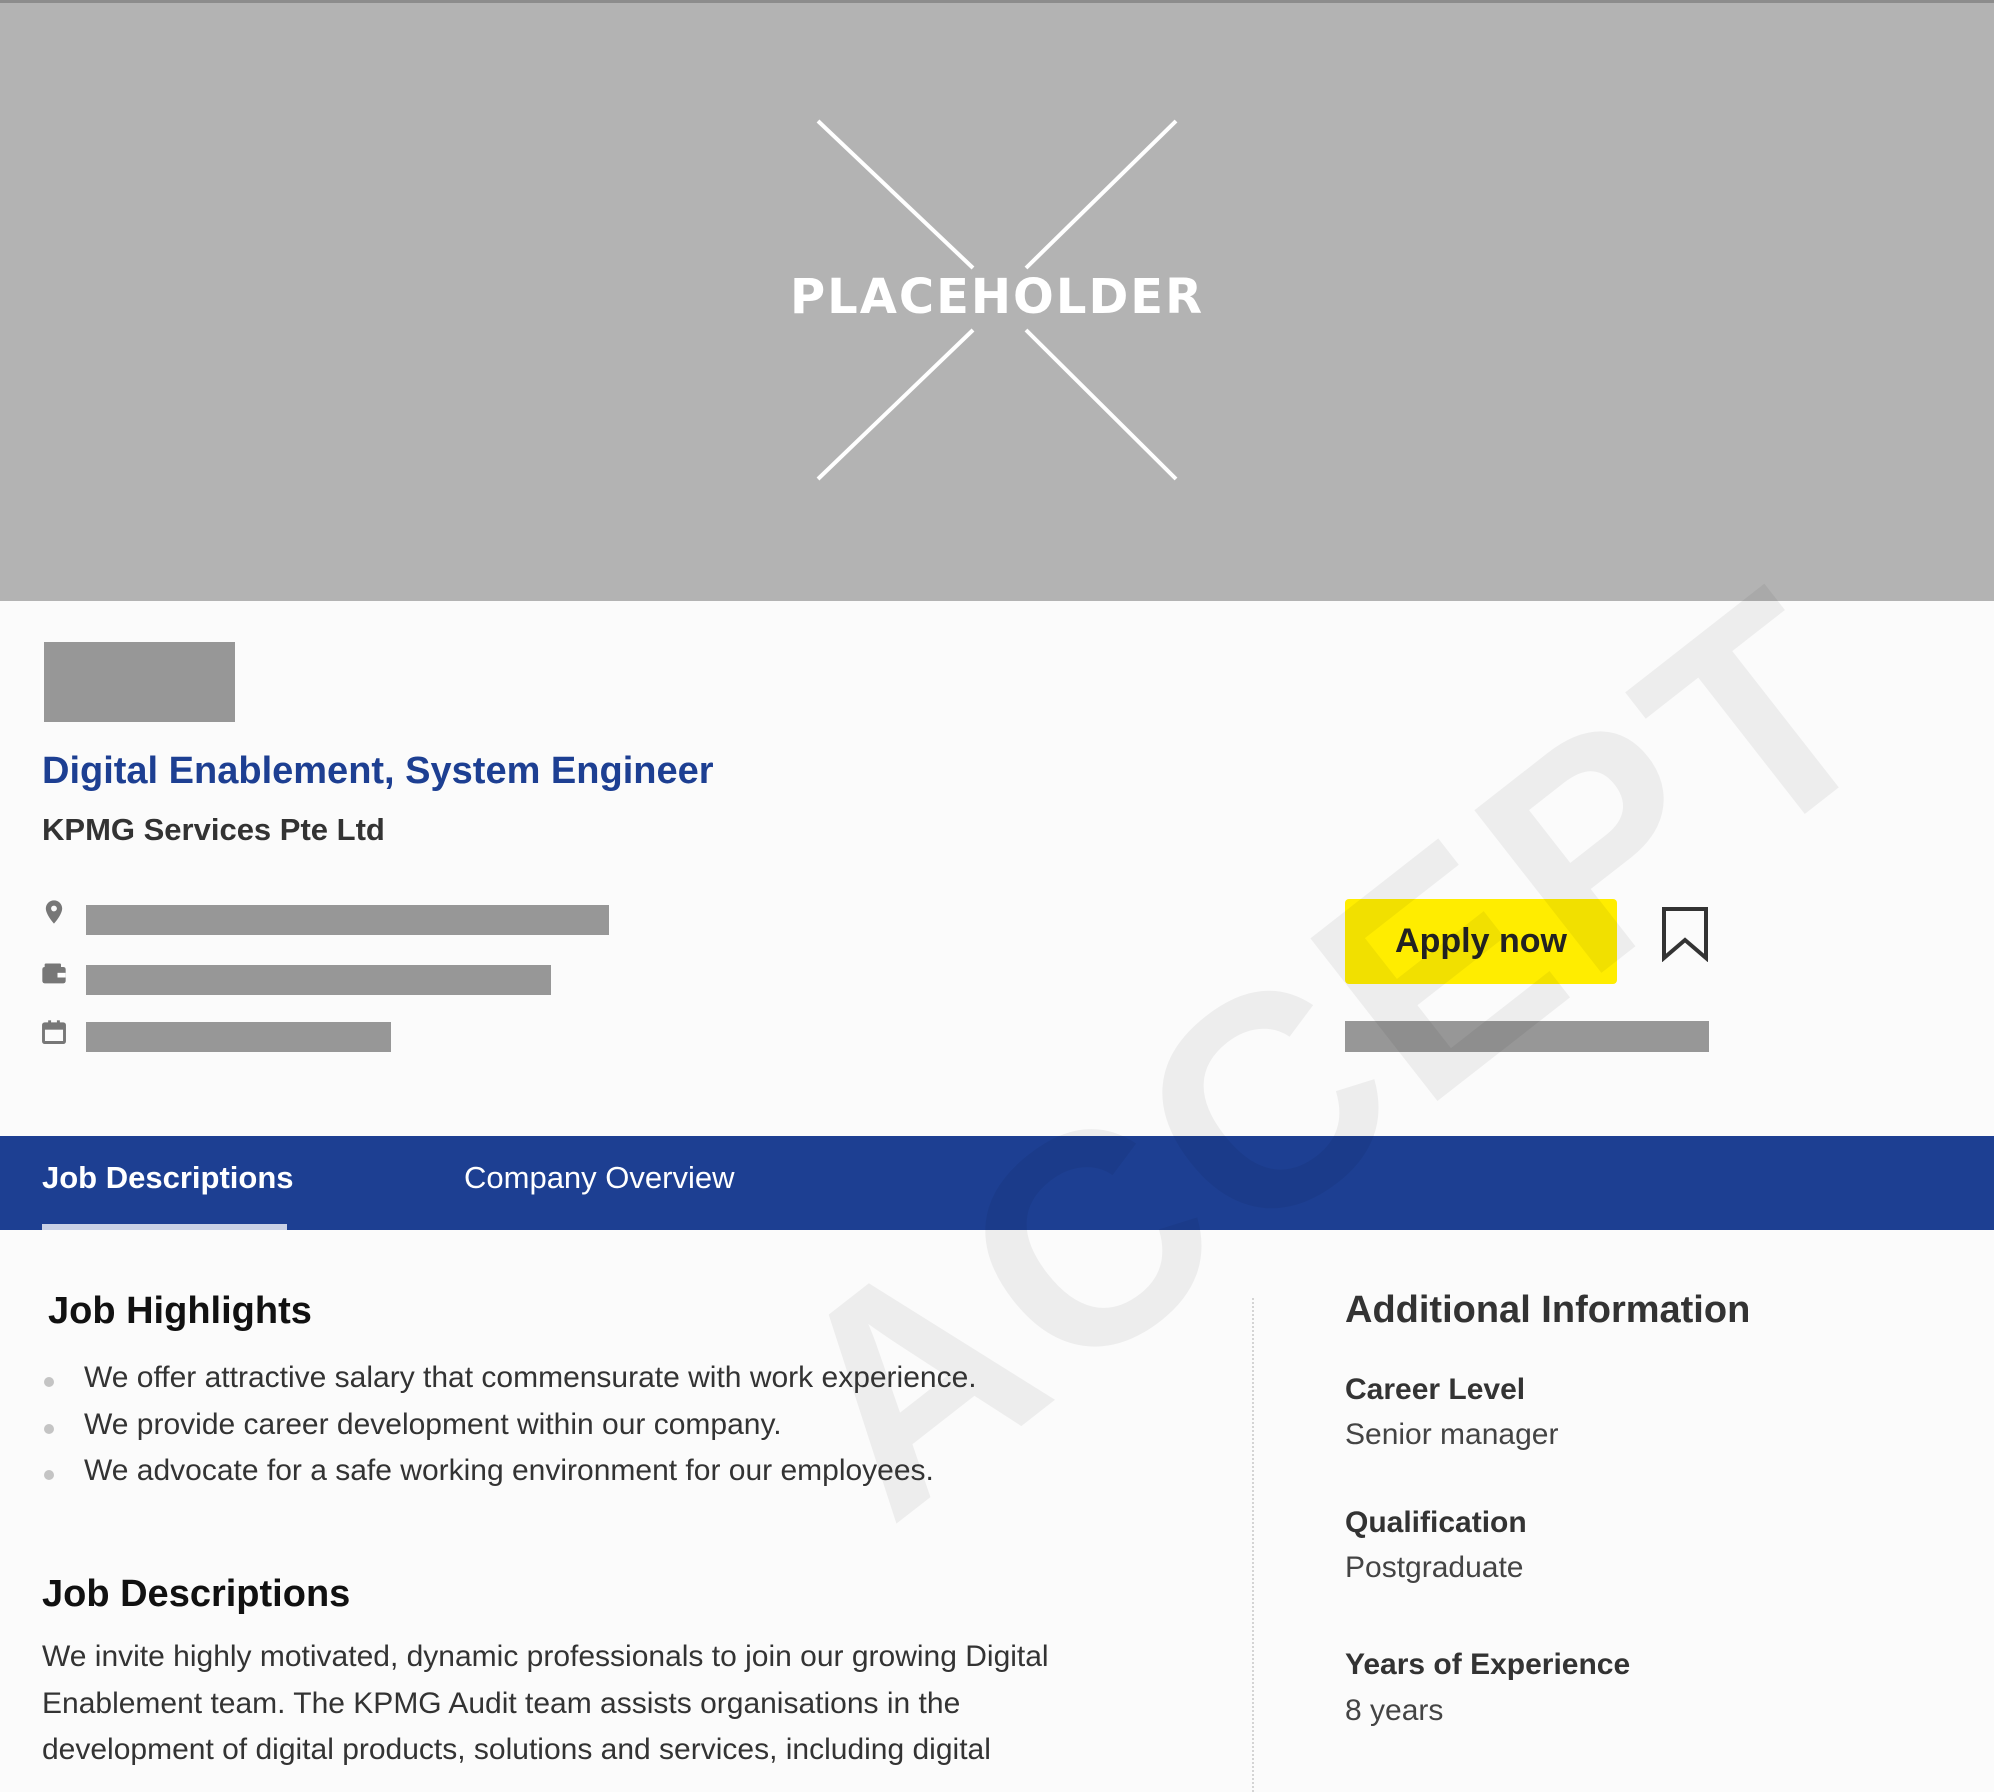 The width and height of the screenshot is (1994, 1792). What do you see at coordinates (1488, 1664) in the screenshot?
I see `years-of-experience-label: Years of Experience` at bounding box center [1488, 1664].